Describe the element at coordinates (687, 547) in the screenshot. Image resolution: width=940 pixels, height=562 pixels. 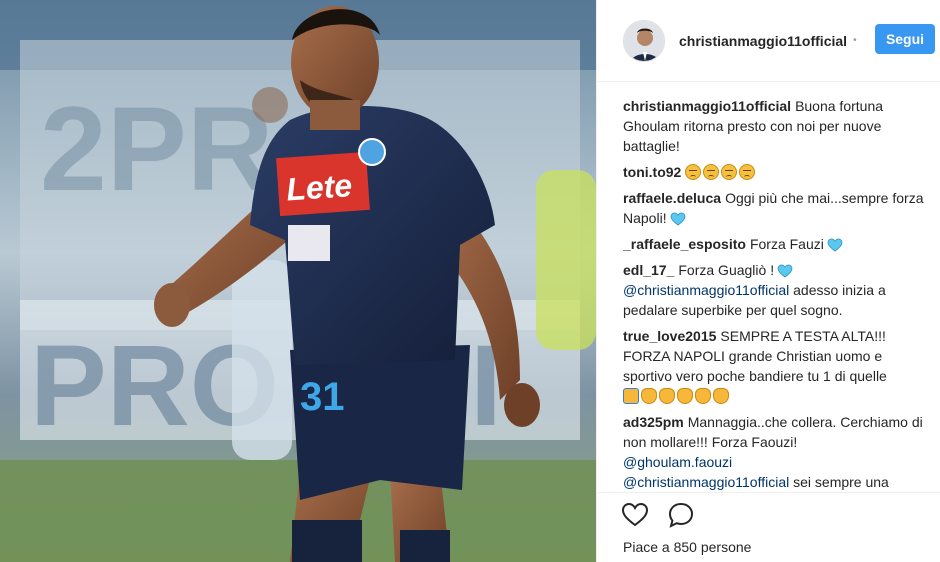
I see `likes-count: Piace a 850 persone` at that location.